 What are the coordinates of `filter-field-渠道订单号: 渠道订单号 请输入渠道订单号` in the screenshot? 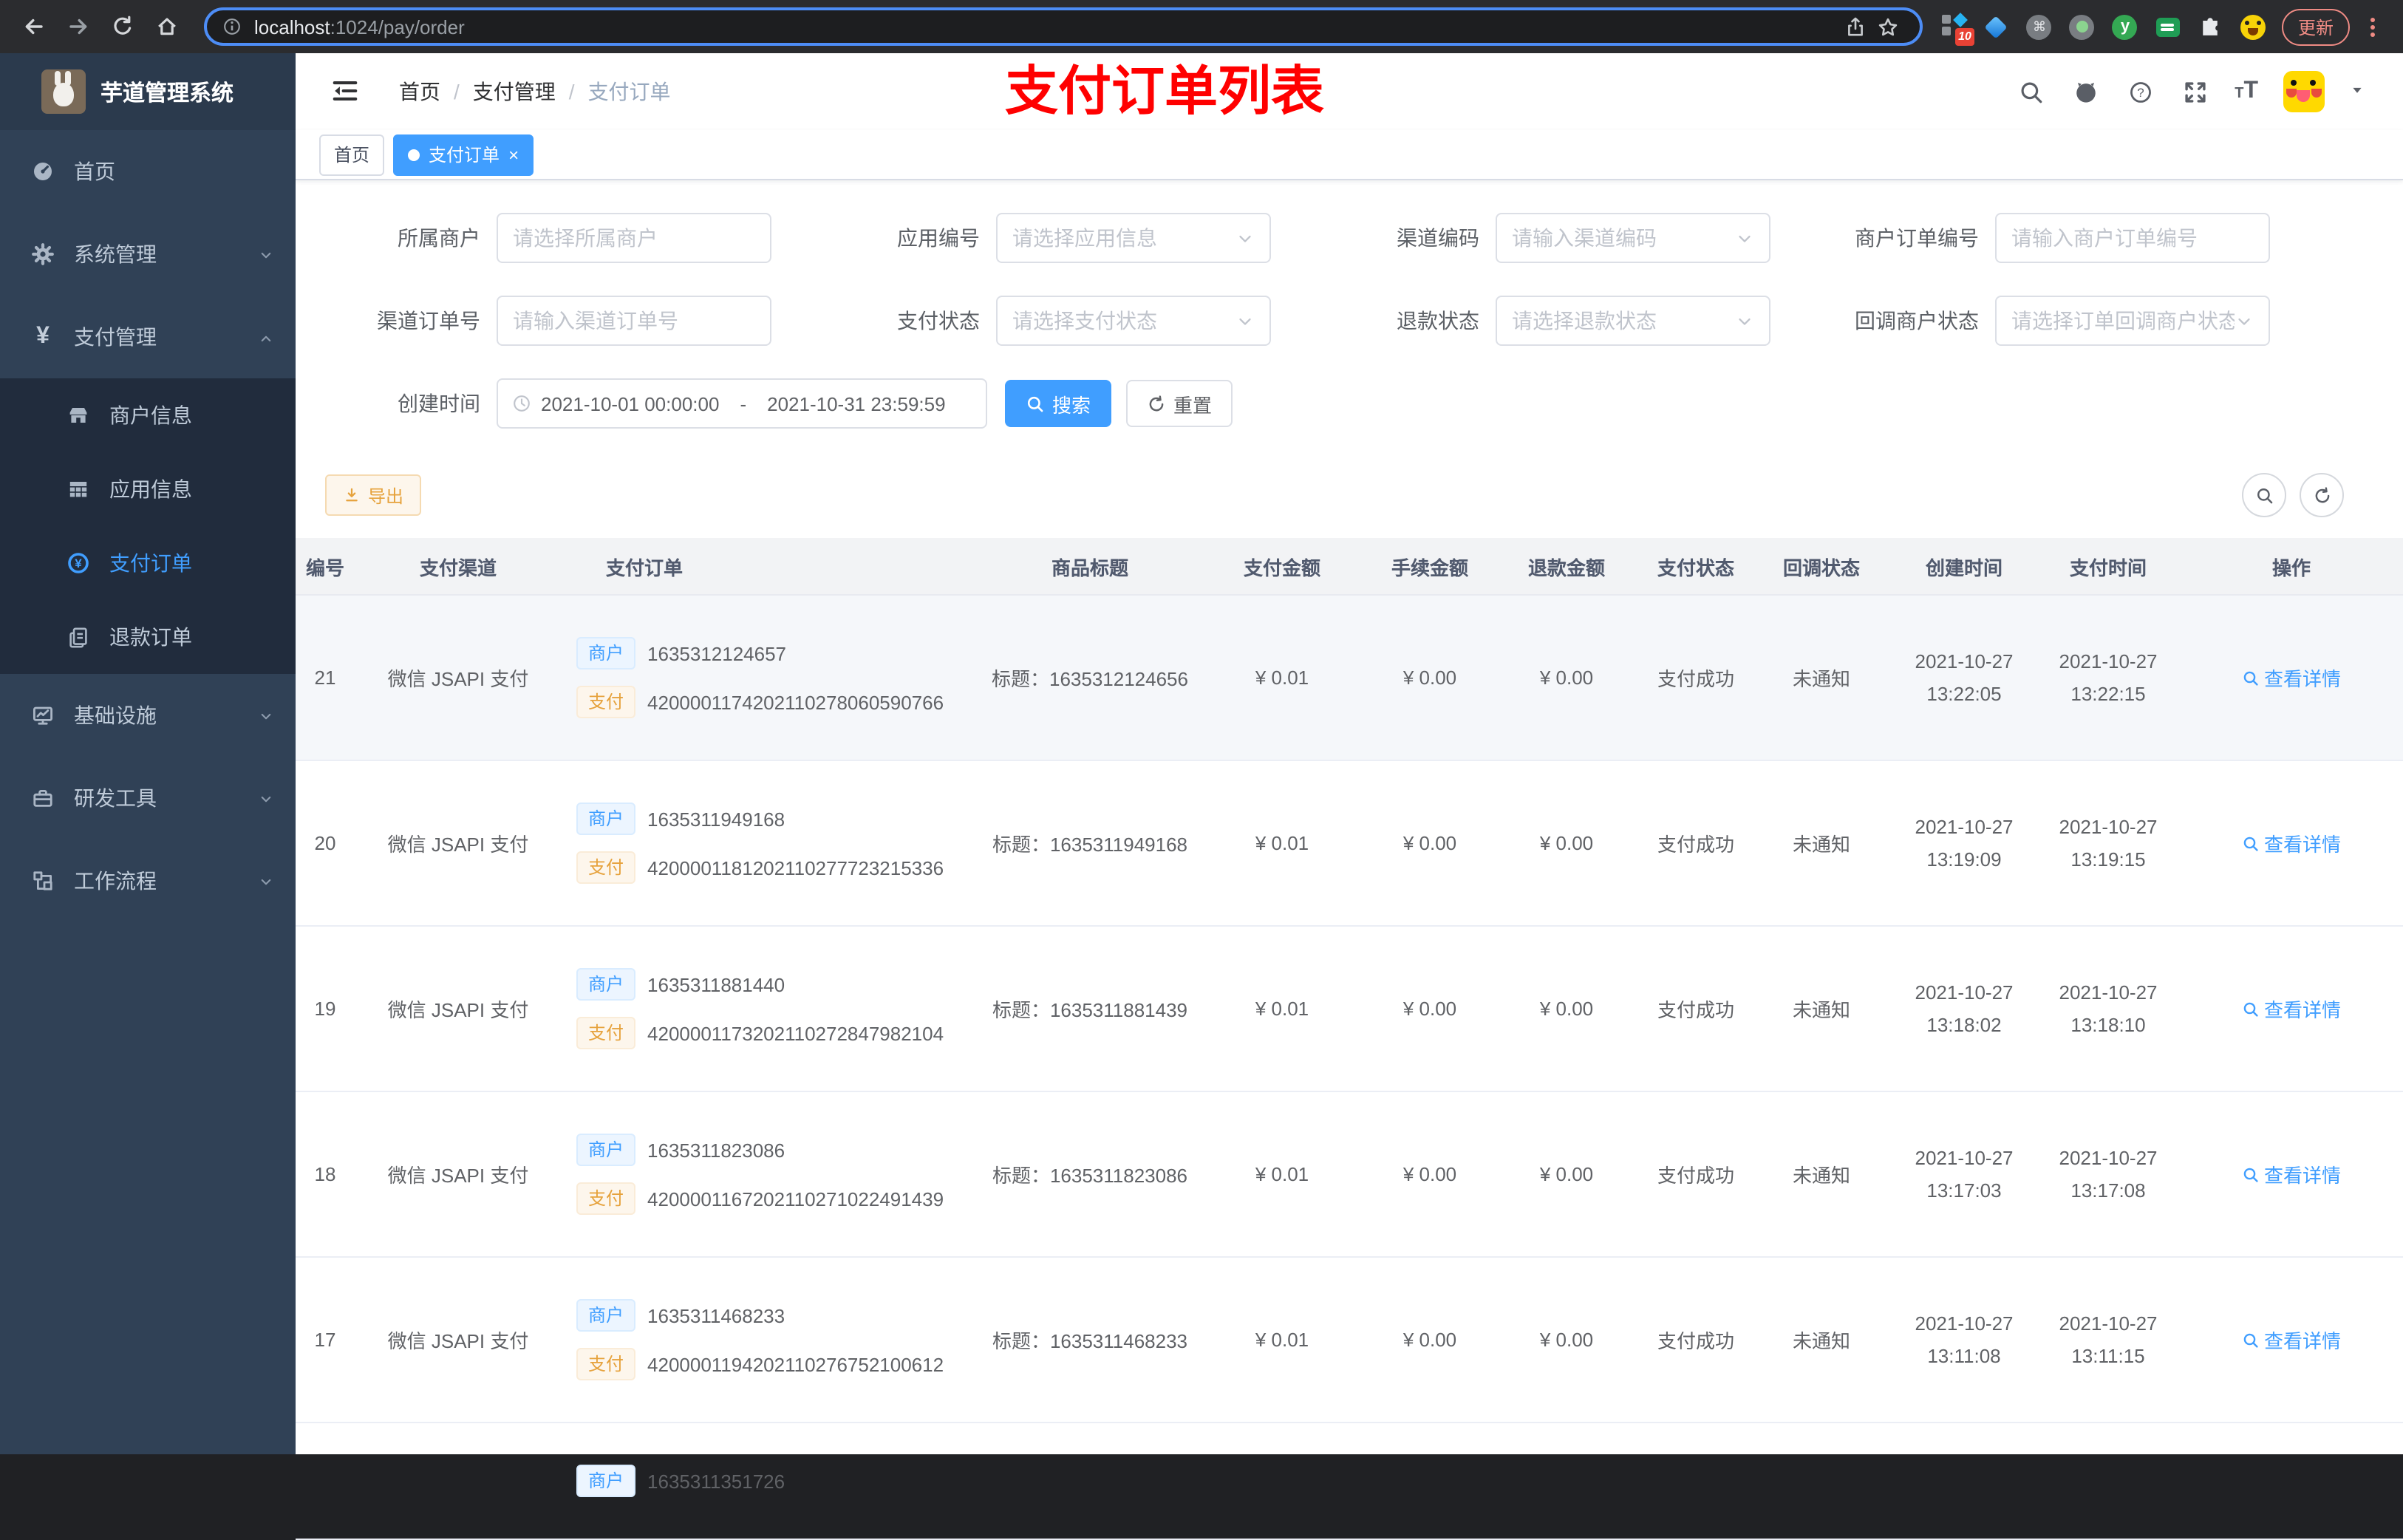 It's located at (548, 321).